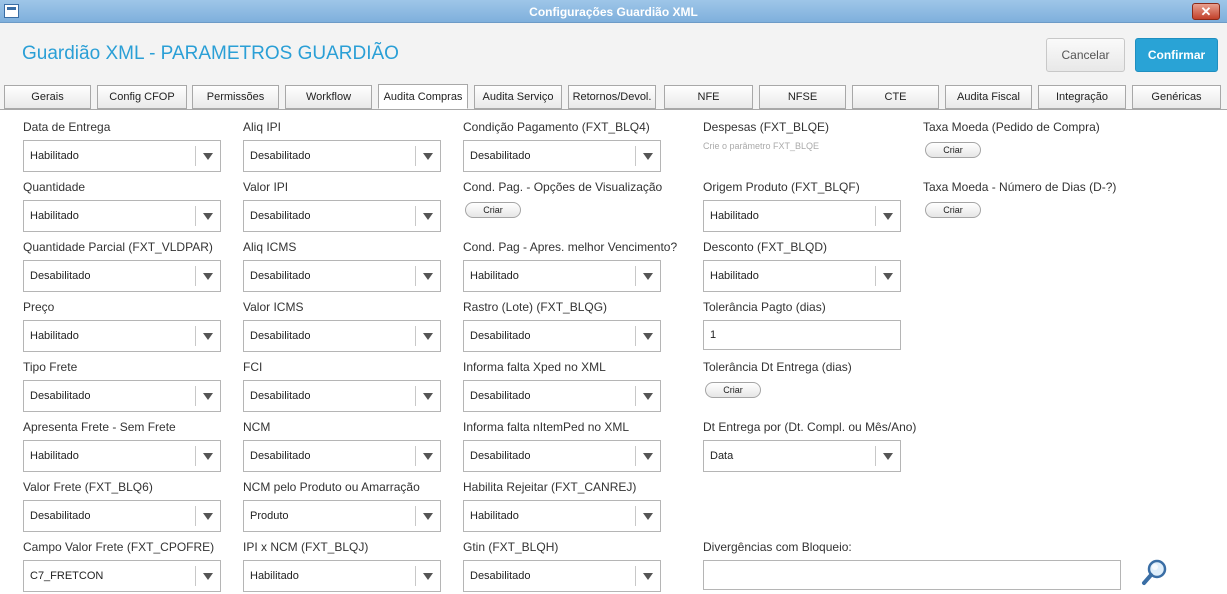 The width and height of the screenshot is (1227, 594). What do you see at coordinates (534, 367) in the screenshot?
I see `field-label: Informa falta Xped no XML` at bounding box center [534, 367].